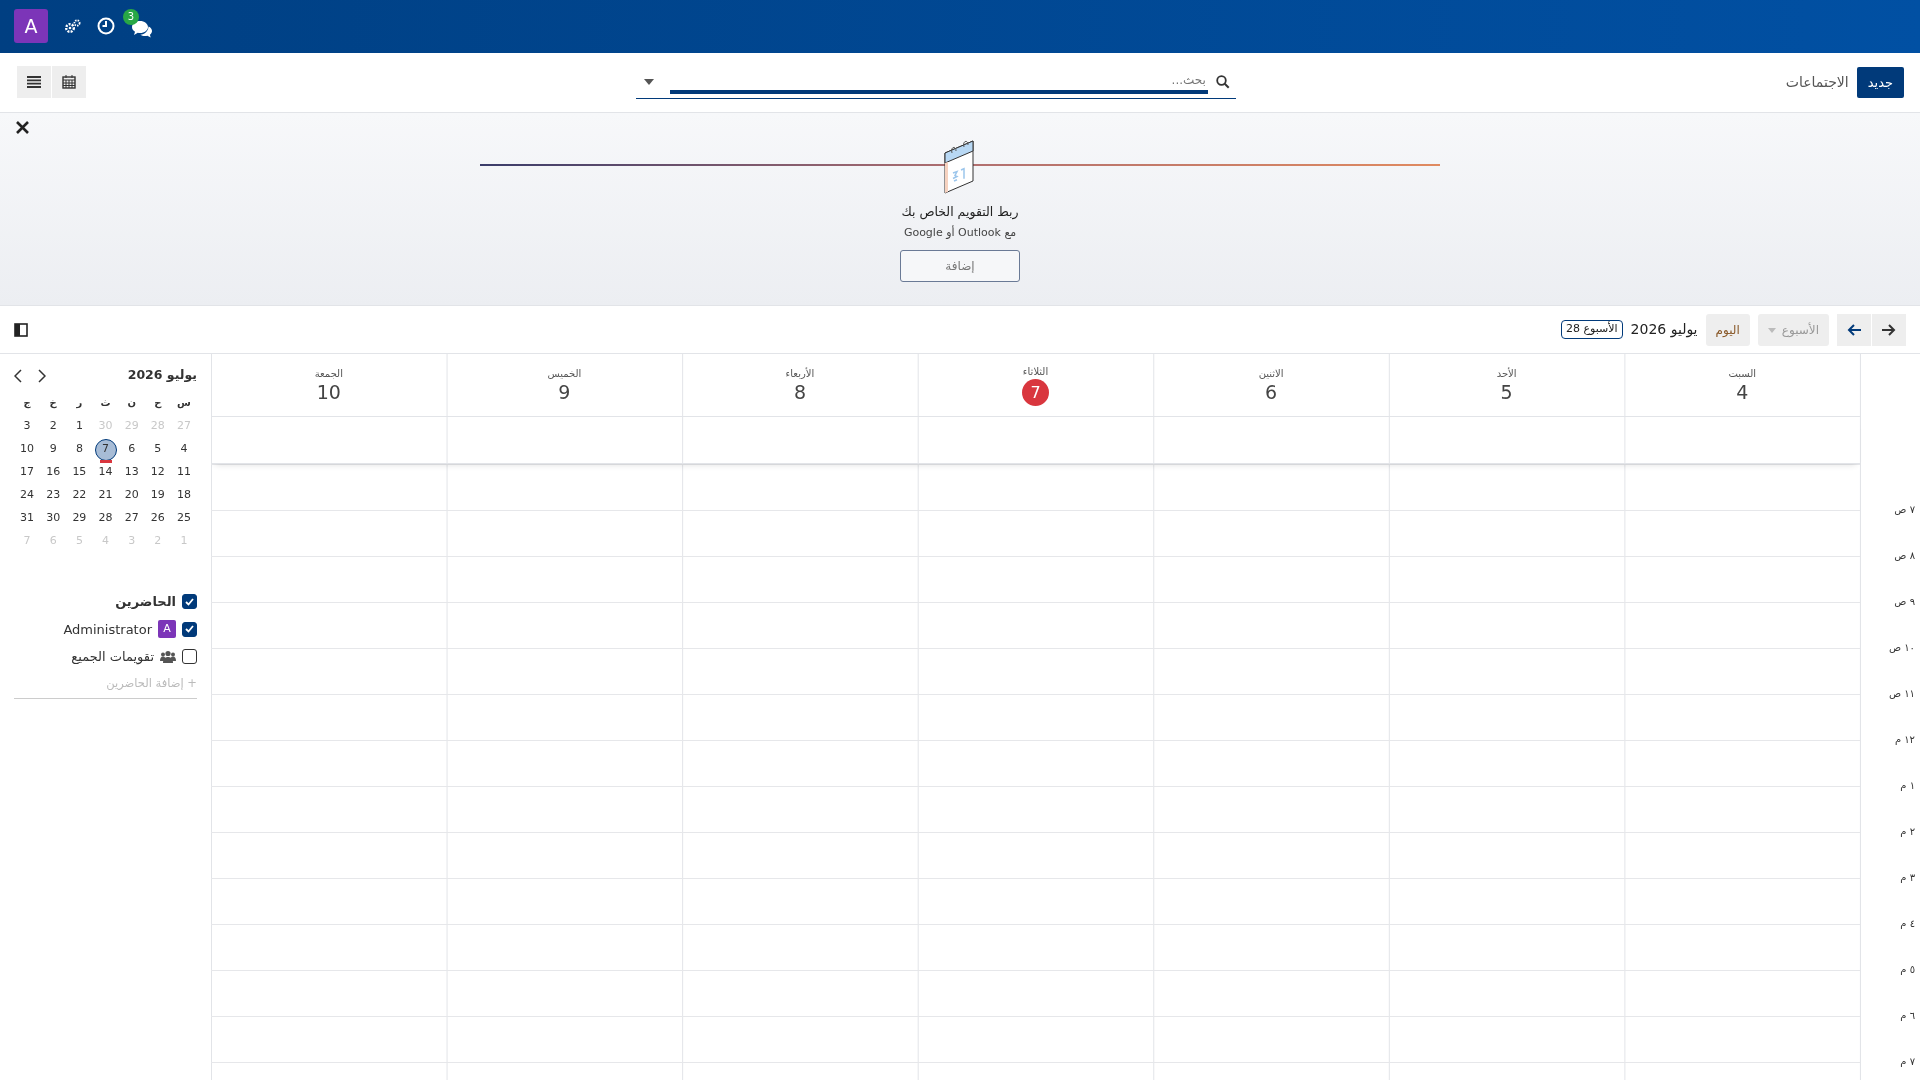  What do you see at coordinates (131, 518) in the screenshot?
I see `day-number: 27` at bounding box center [131, 518].